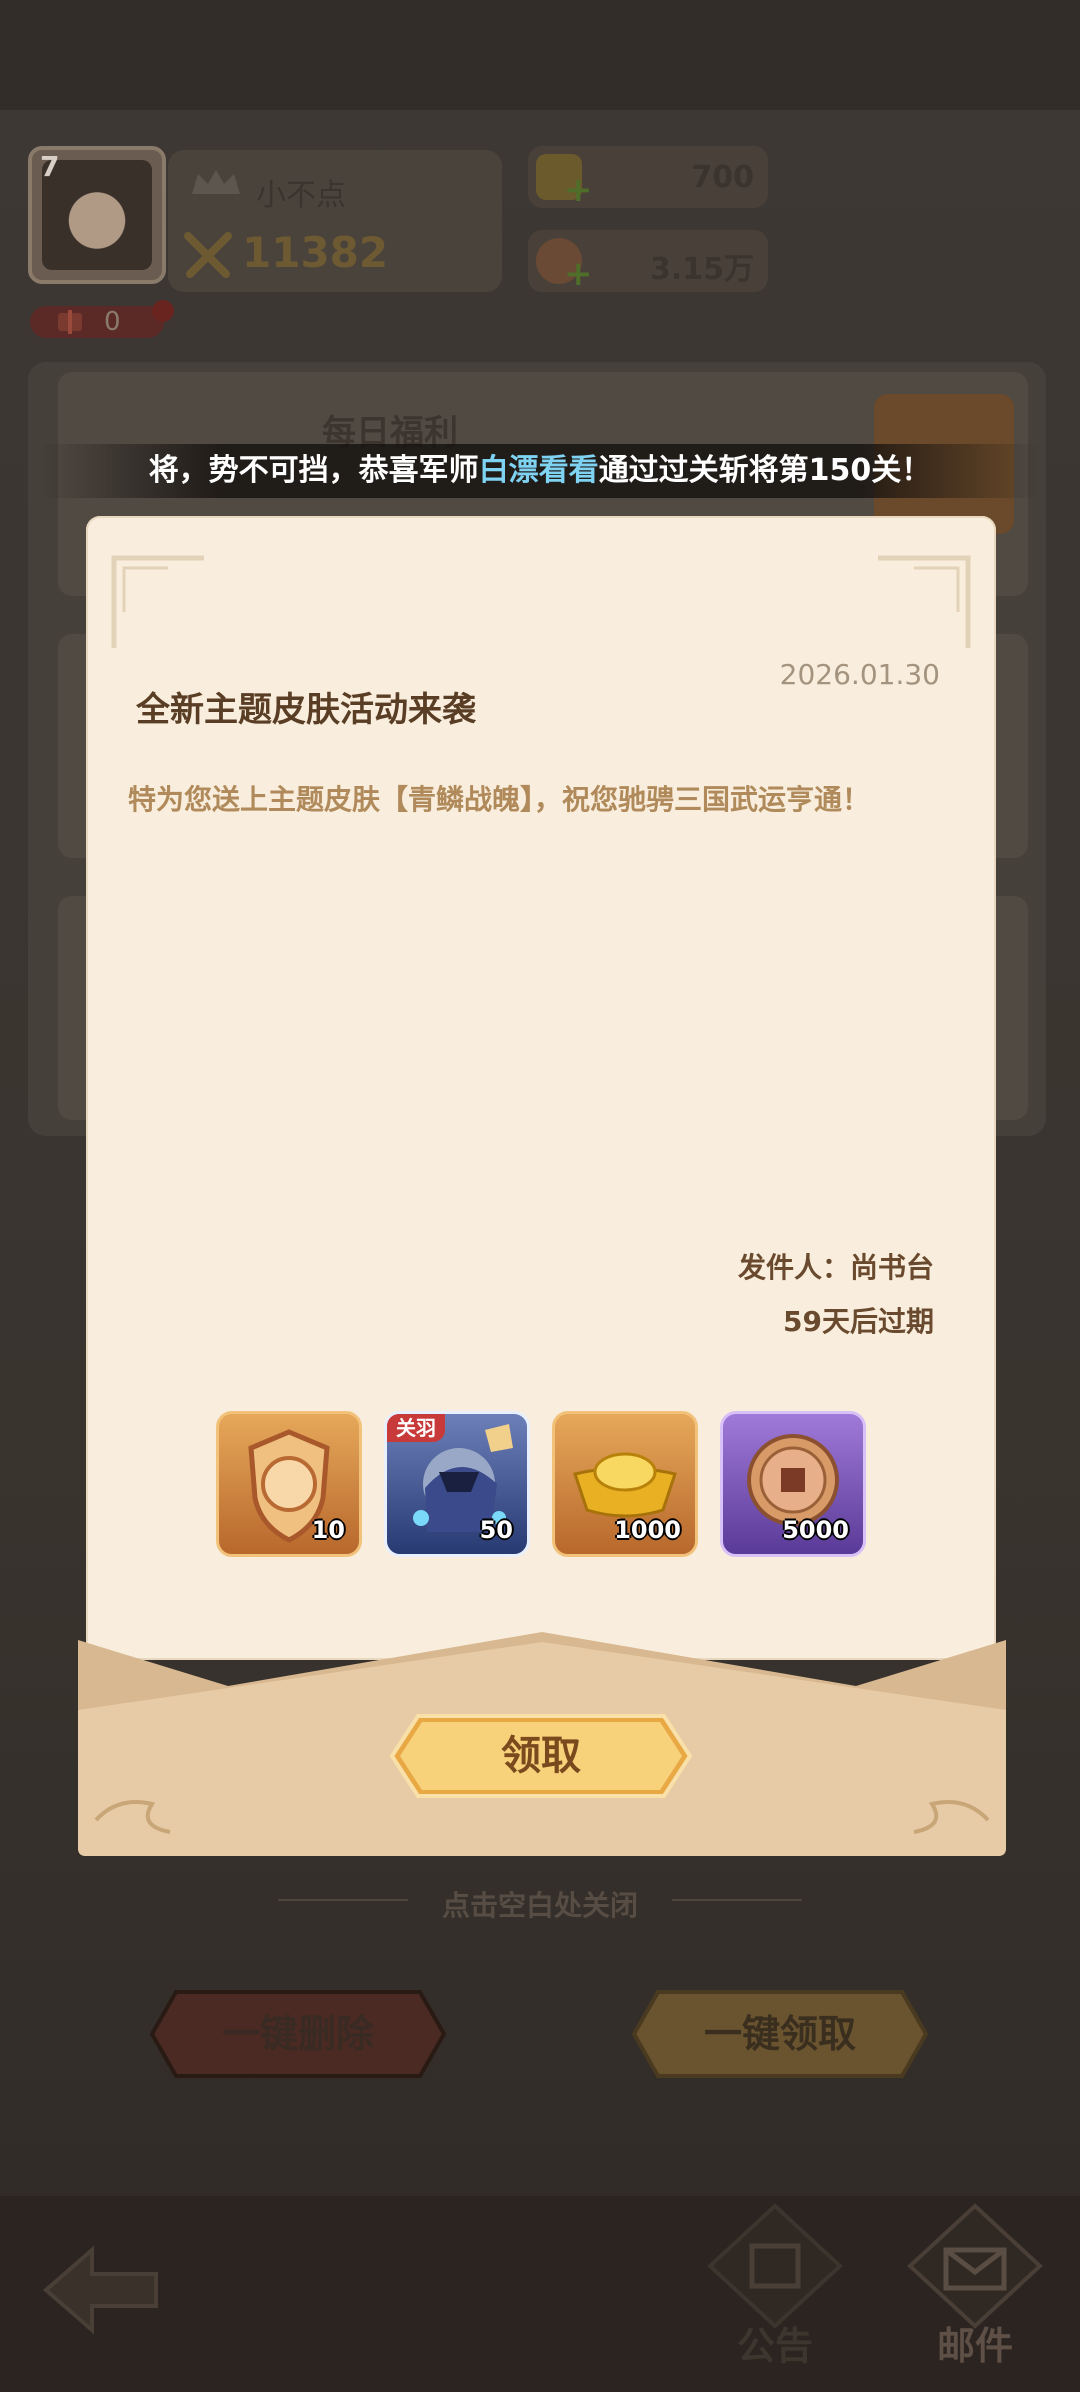 The width and height of the screenshot is (1080, 2392). Describe the element at coordinates (208, 255) in the screenshot. I see `crossed-swords-icon` at that location.